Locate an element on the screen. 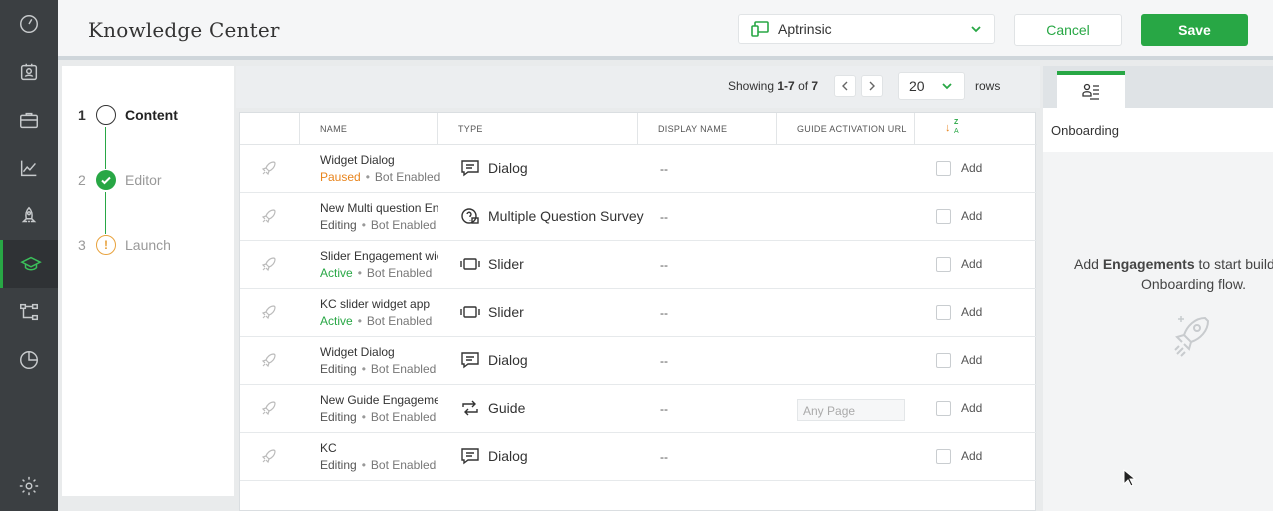 The image size is (1273, 511). chevron-left-icon is located at coordinates (845, 86).